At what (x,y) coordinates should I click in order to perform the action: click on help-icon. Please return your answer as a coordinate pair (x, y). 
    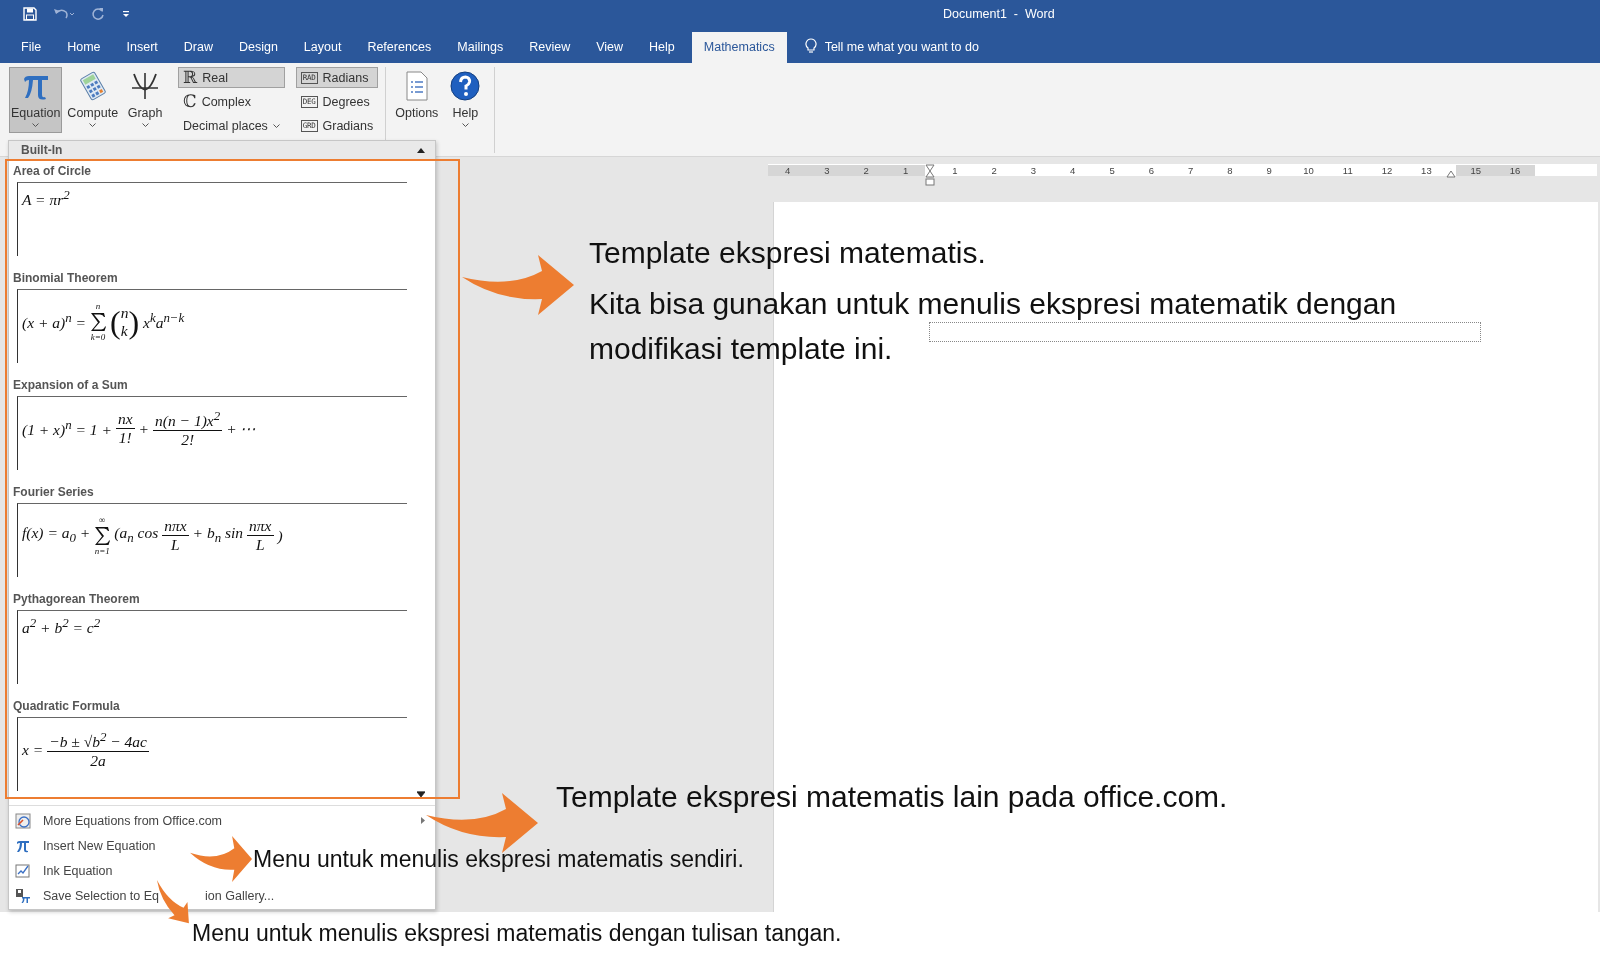
    Looking at the image, I should click on (465, 86).